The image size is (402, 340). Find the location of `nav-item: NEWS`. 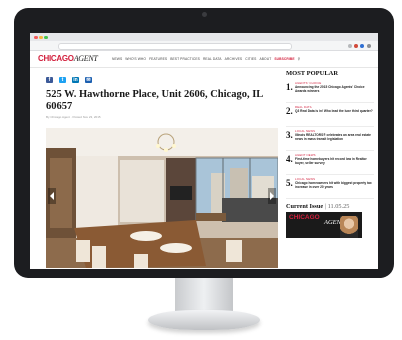

nav-item: NEWS is located at coordinates (117, 59).